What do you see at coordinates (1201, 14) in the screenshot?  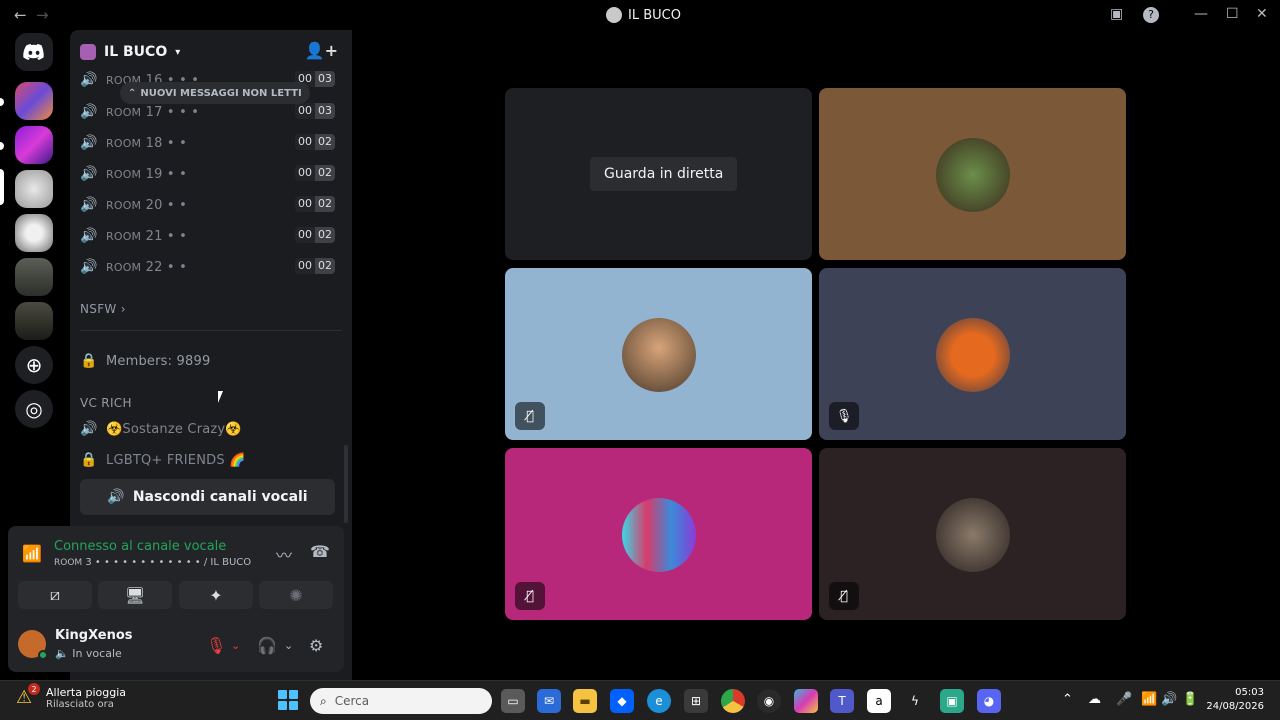 I see `minimize-icon: —` at bounding box center [1201, 14].